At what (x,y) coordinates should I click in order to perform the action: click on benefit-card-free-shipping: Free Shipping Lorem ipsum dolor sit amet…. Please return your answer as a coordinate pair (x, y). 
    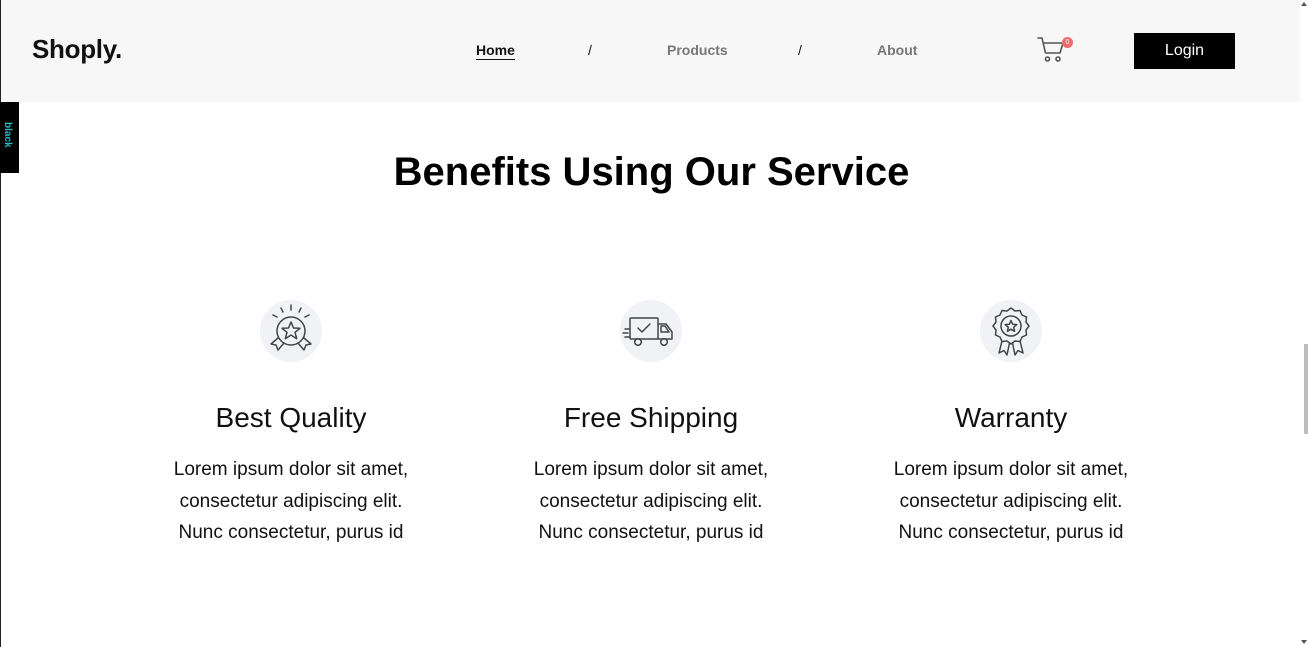
    Looking at the image, I should click on (651, 424).